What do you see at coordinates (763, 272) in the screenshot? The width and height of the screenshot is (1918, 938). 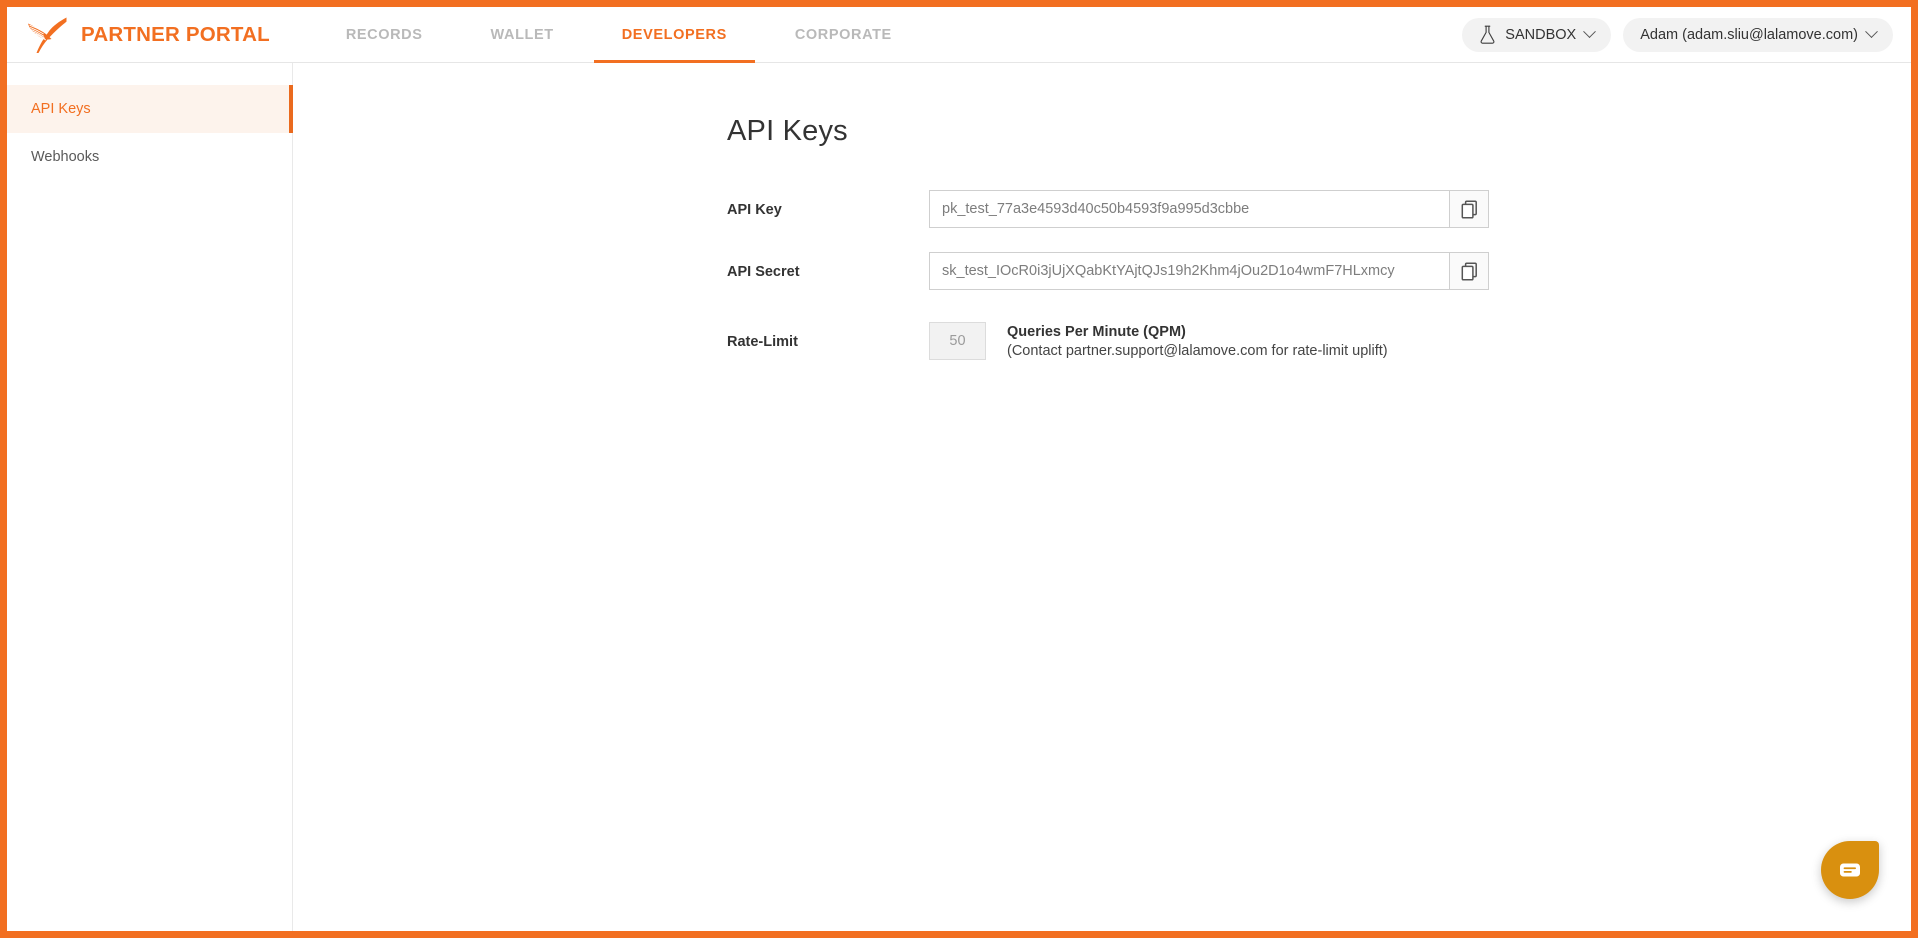 I see `api-secret-label: API Secret` at bounding box center [763, 272].